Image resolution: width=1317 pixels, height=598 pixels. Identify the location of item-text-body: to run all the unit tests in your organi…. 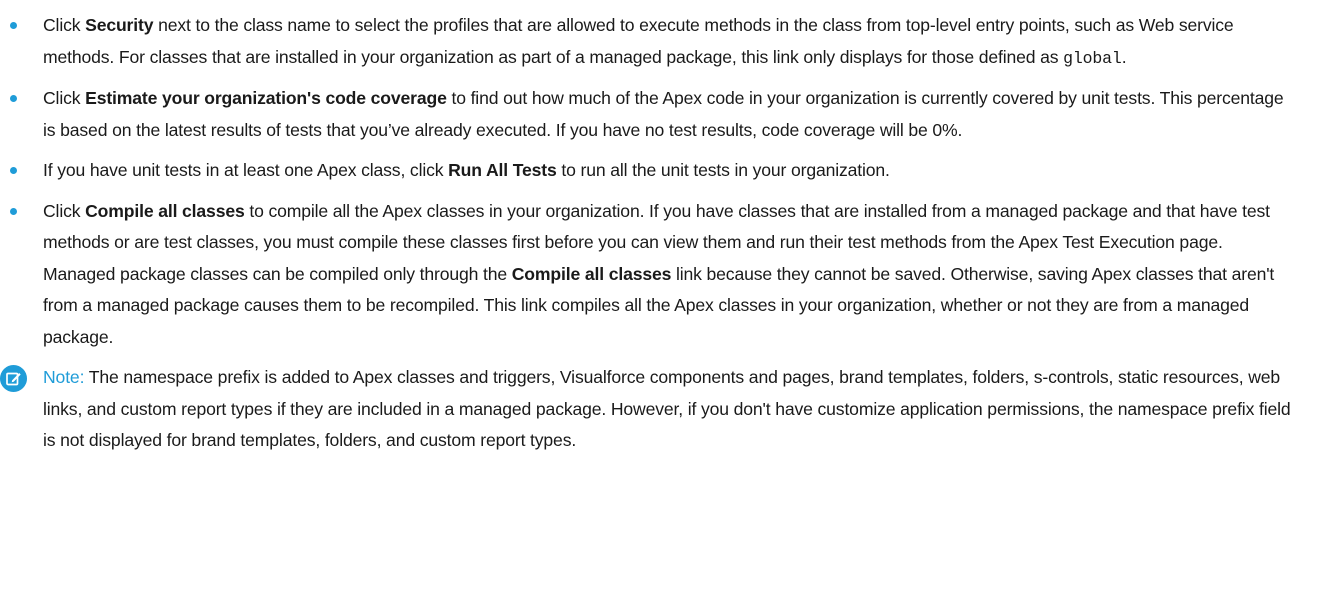
(723, 170).